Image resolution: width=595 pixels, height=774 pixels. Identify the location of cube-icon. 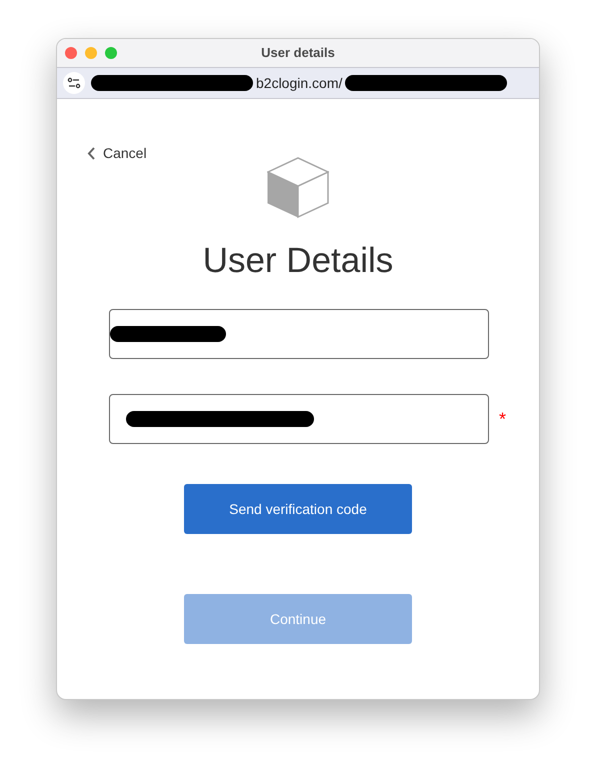
(298, 188).